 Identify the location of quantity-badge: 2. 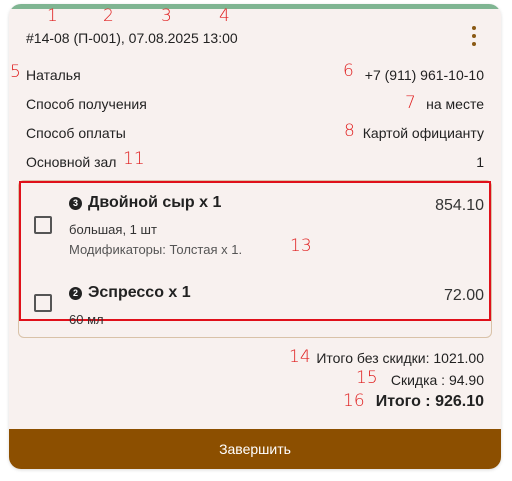
(75, 293).